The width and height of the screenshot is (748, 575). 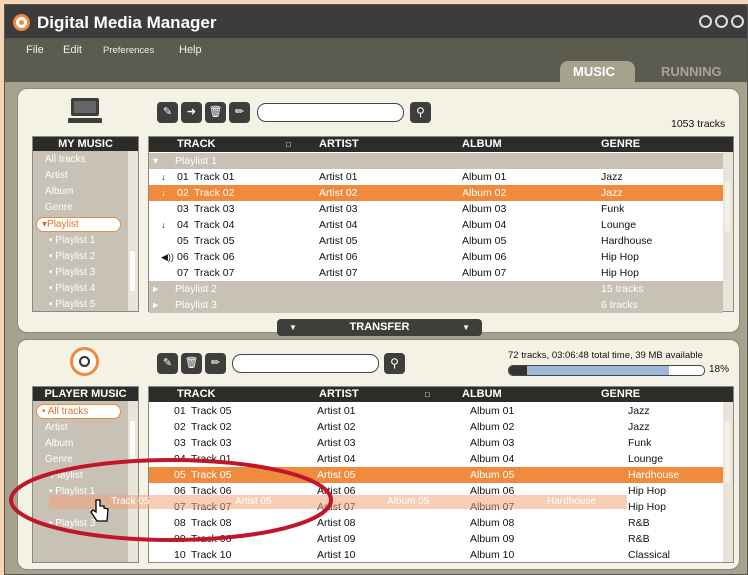 What do you see at coordinates (728, 231) in the screenshot?
I see `library-scrollbar` at bounding box center [728, 231].